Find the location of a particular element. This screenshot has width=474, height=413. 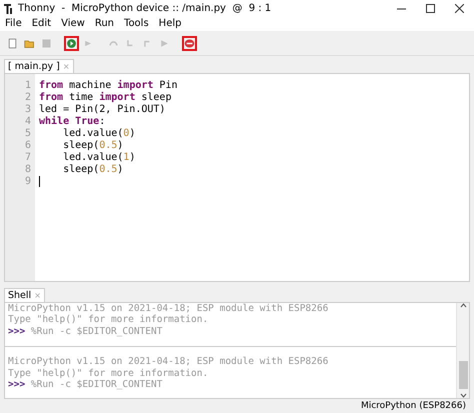

line-number: 3 is located at coordinates (28, 110).